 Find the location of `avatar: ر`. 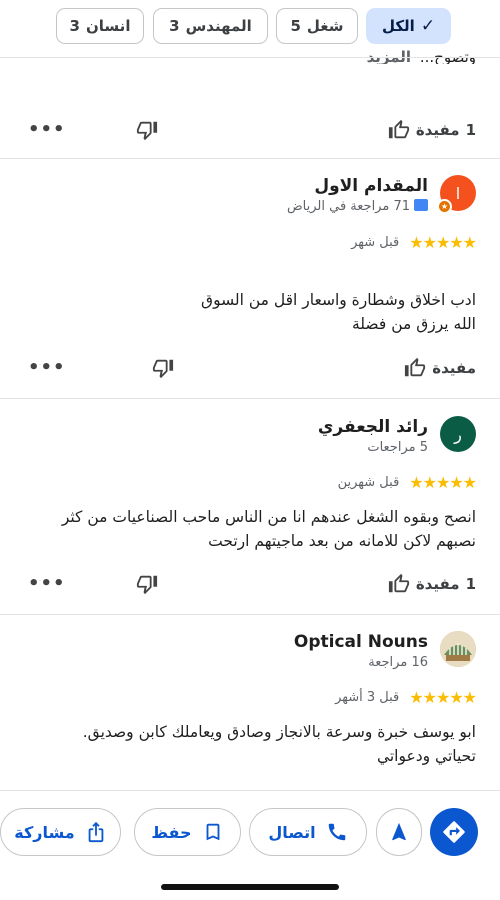

avatar: ر is located at coordinates (458, 434).